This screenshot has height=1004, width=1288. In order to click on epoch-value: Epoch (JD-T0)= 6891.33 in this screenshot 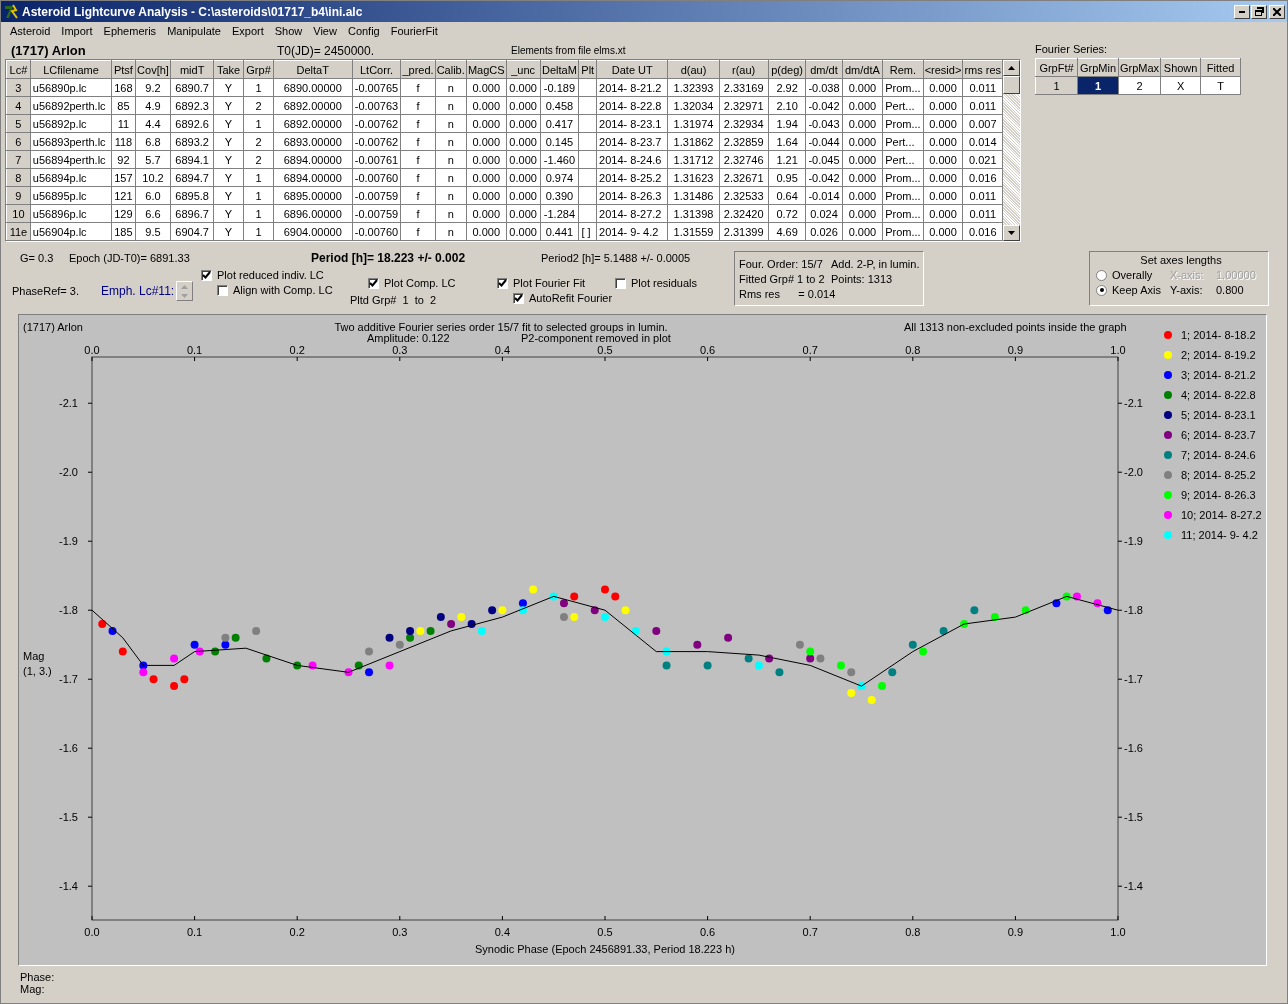, I will do `click(130, 258)`.